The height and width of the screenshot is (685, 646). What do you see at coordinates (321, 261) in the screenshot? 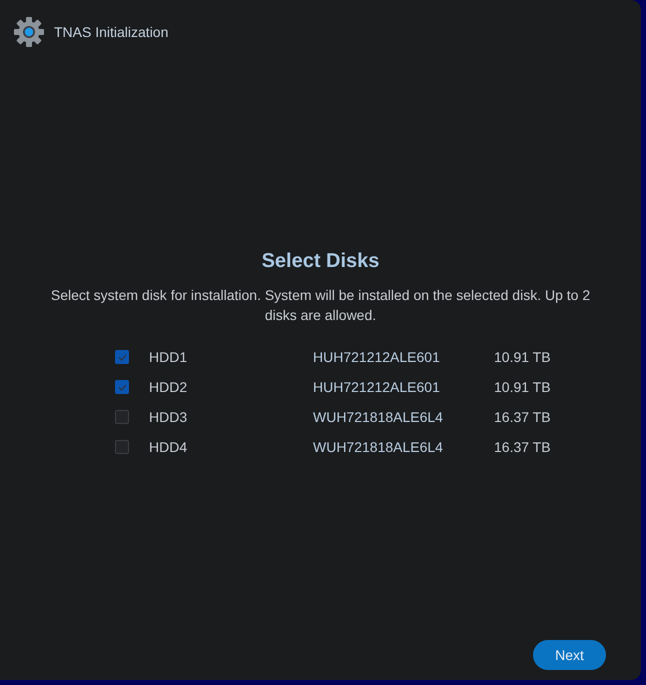
I see `section-heading: Select Disks` at bounding box center [321, 261].